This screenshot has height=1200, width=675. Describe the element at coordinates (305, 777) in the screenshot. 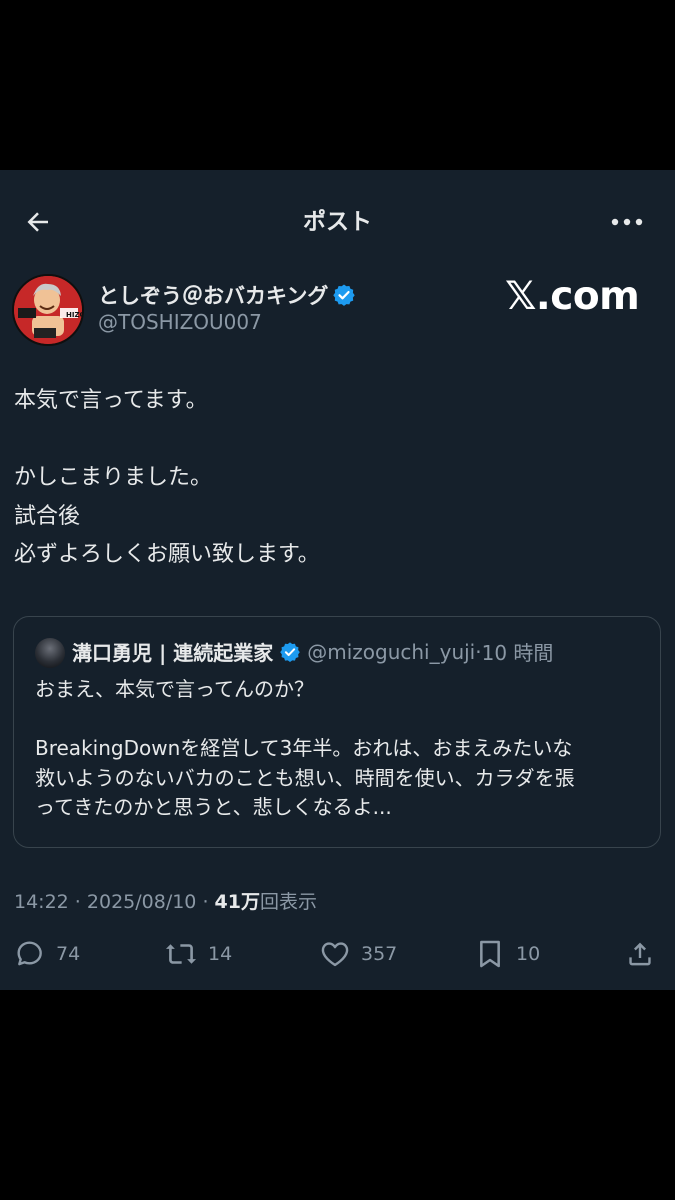

I see `quoted-line: 救いようのないバカのことも想い、時間を使い、カラダを張` at that location.